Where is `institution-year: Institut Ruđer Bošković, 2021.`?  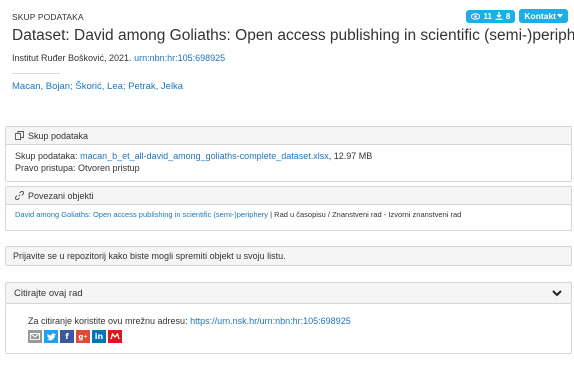
institution-year: Institut Ruđer Bošković, 2021. is located at coordinates (72, 58).